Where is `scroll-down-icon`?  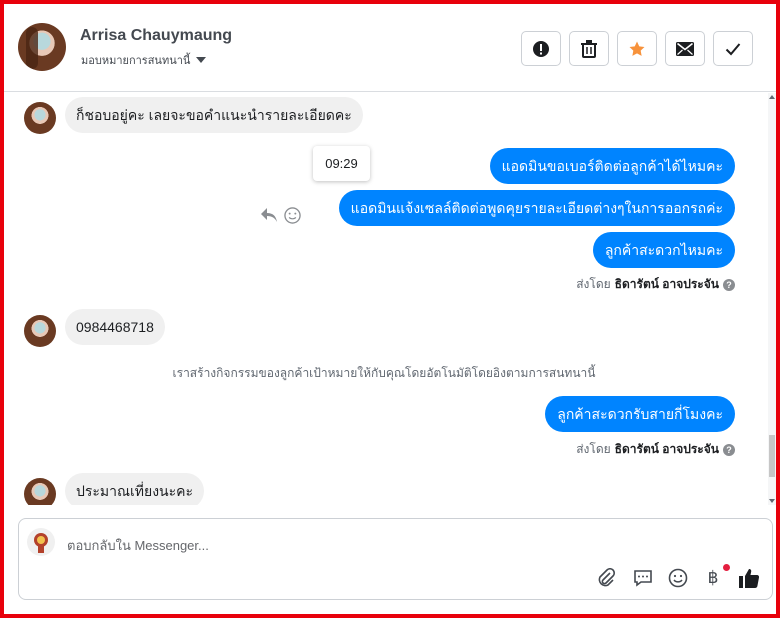
scroll-down-icon is located at coordinates (772, 501).